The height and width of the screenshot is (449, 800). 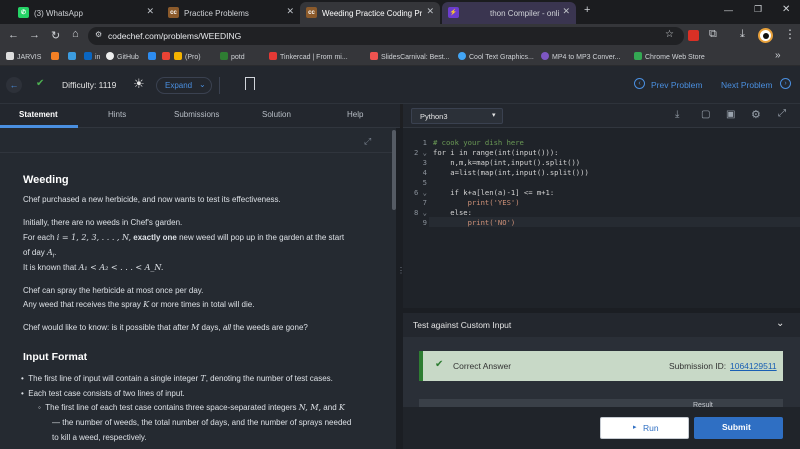 I want to click on math-span: N, M,, so click(x=310, y=407).